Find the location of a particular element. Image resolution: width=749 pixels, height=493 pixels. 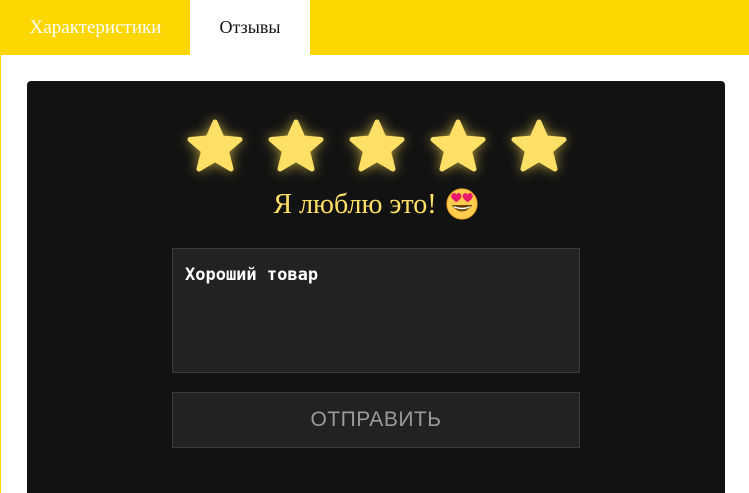

rating-text: Я люблю это! is located at coordinates (355, 204).